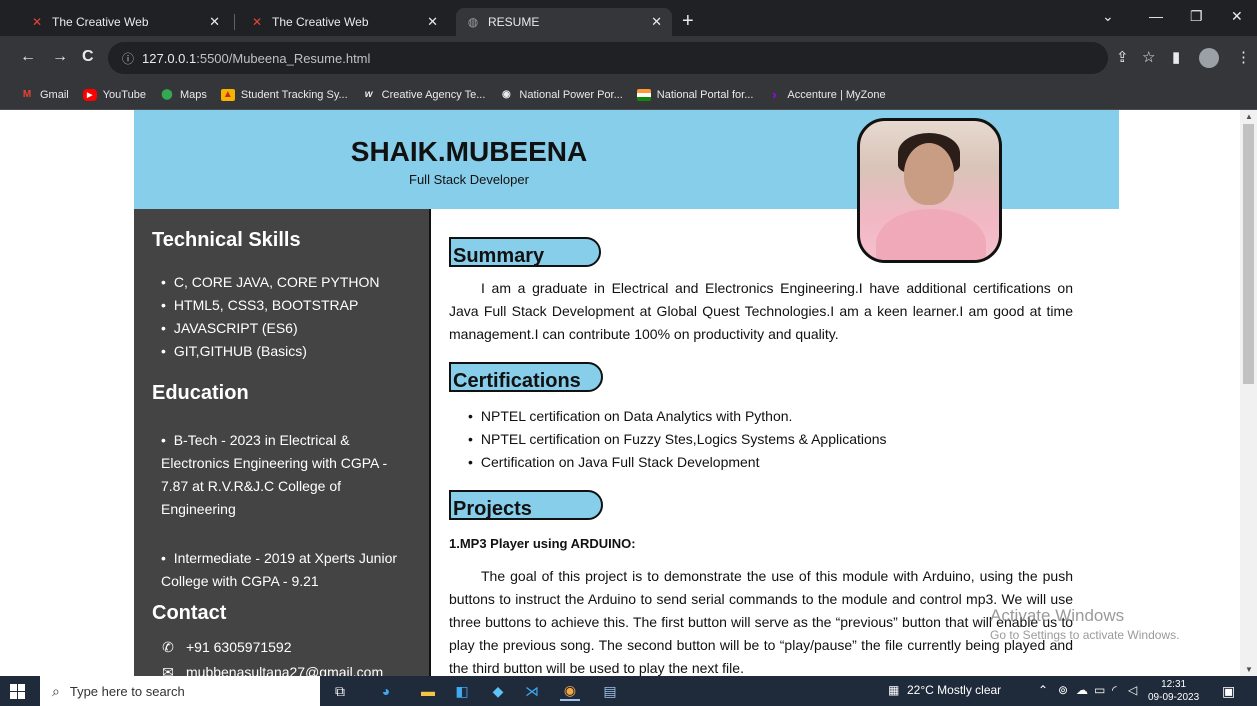 Image resolution: width=1257 pixels, height=706 pixels. What do you see at coordinates (193, 94) in the screenshot?
I see `bookmark-label: Maps` at bounding box center [193, 94].